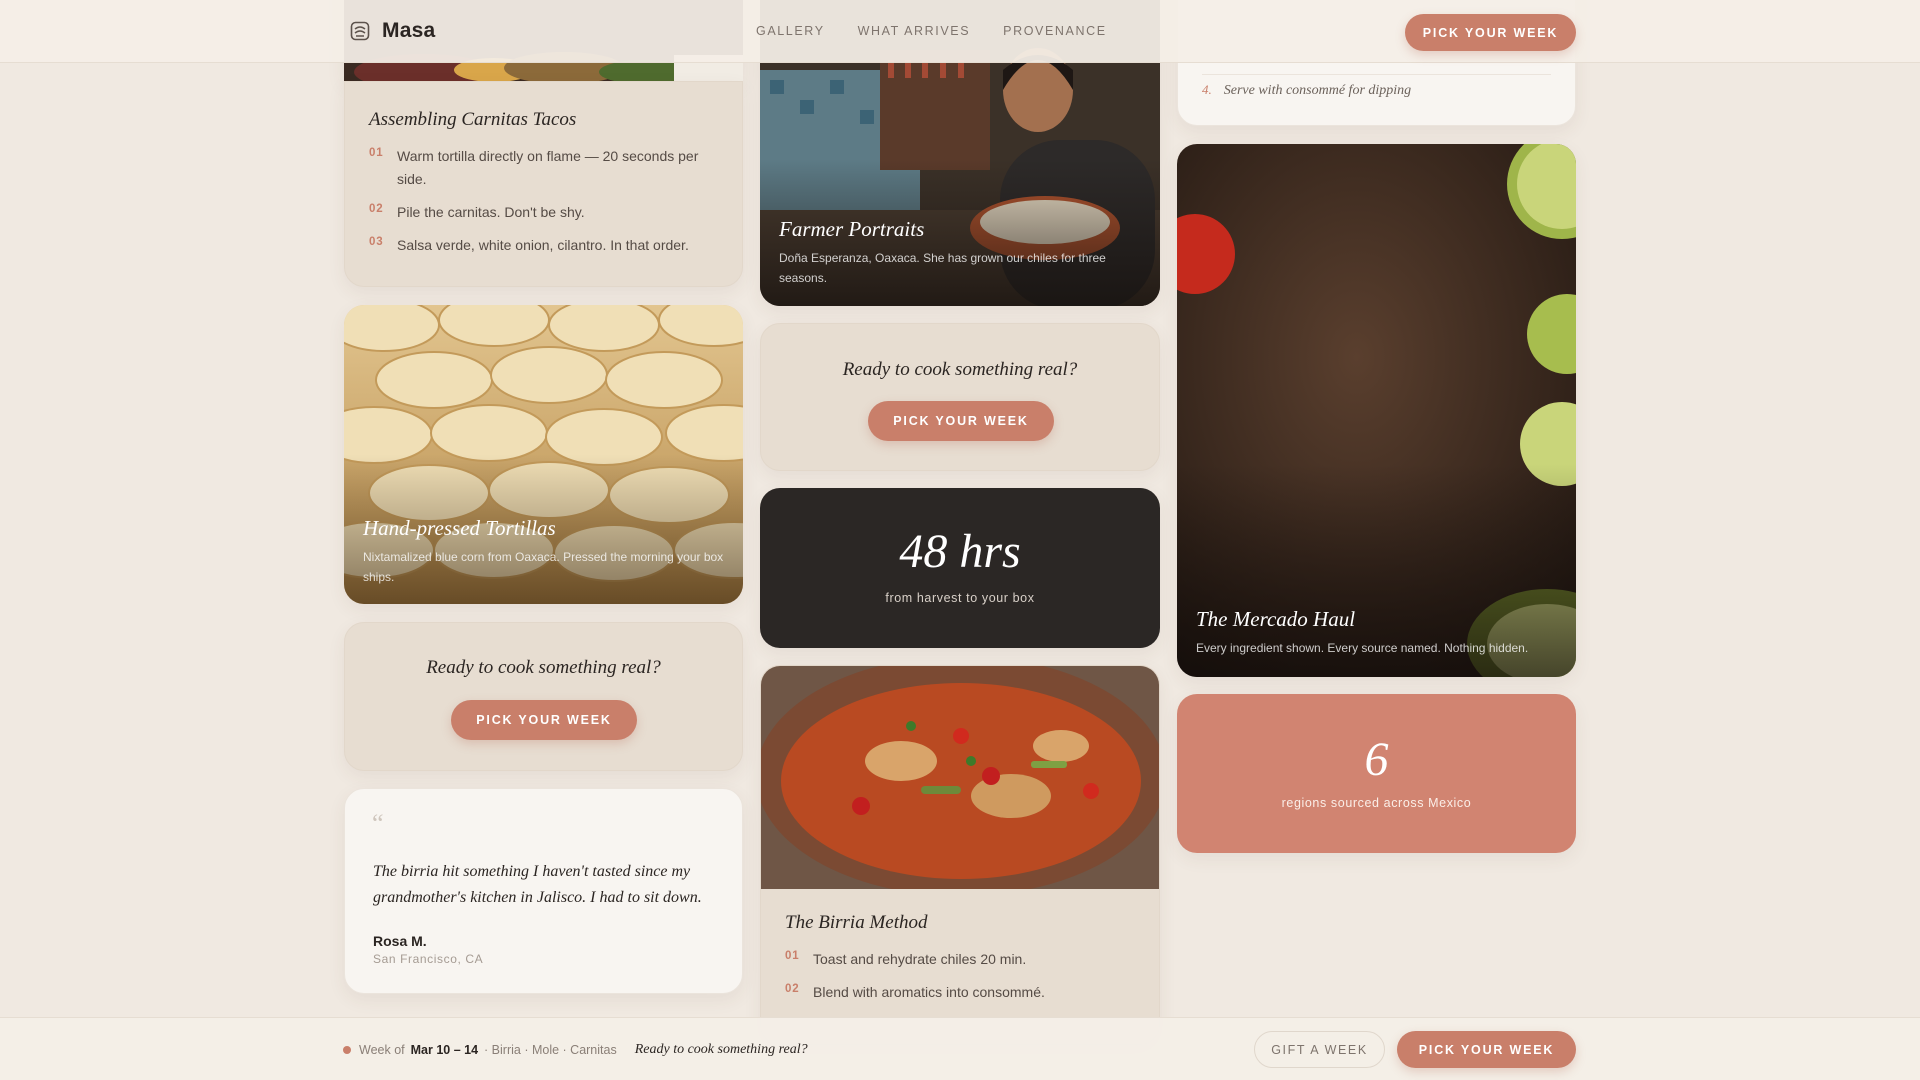 This screenshot has height=1080, width=1920. Describe the element at coordinates (1317, 90) in the screenshot. I see `step-text: Serve with consommé for dipping` at that location.